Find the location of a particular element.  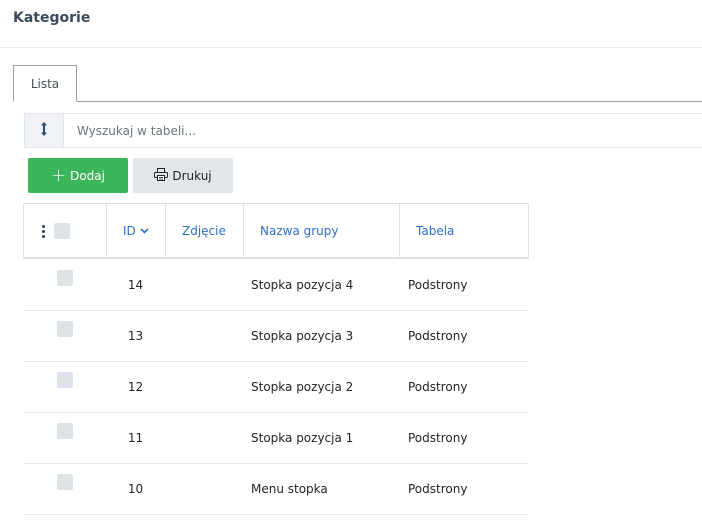

table-header: ID Zdjęcie Nazwa grupy Tabela is located at coordinates (276, 231).